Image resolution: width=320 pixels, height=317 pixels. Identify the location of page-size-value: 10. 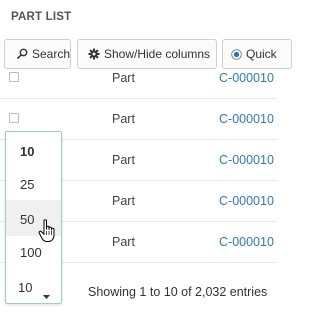
(25, 287).